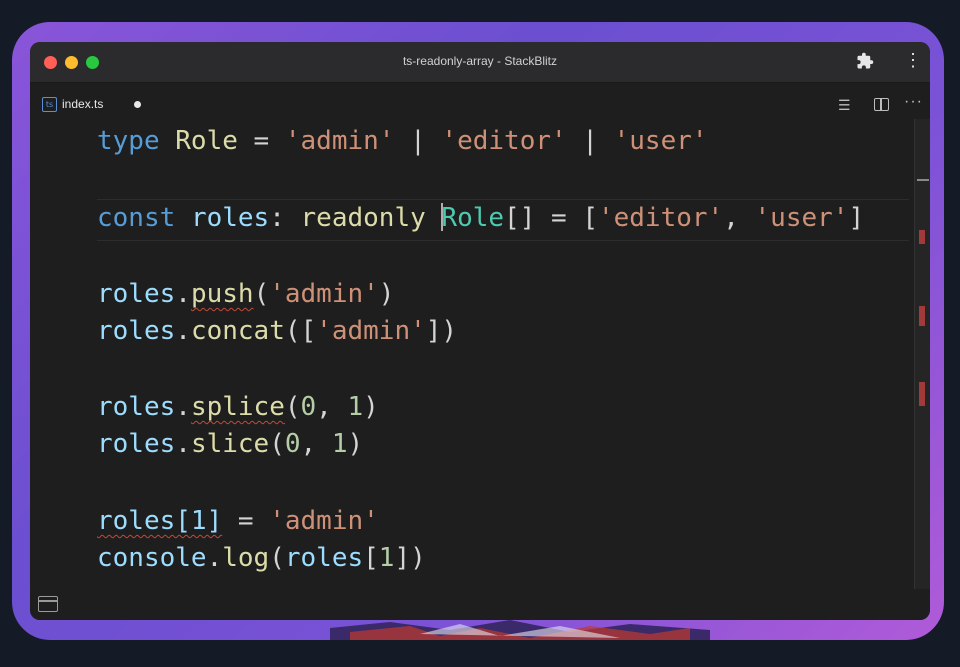 This screenshot has width=960, height=667. I want to click on terminal-icon, so click(48, 604).